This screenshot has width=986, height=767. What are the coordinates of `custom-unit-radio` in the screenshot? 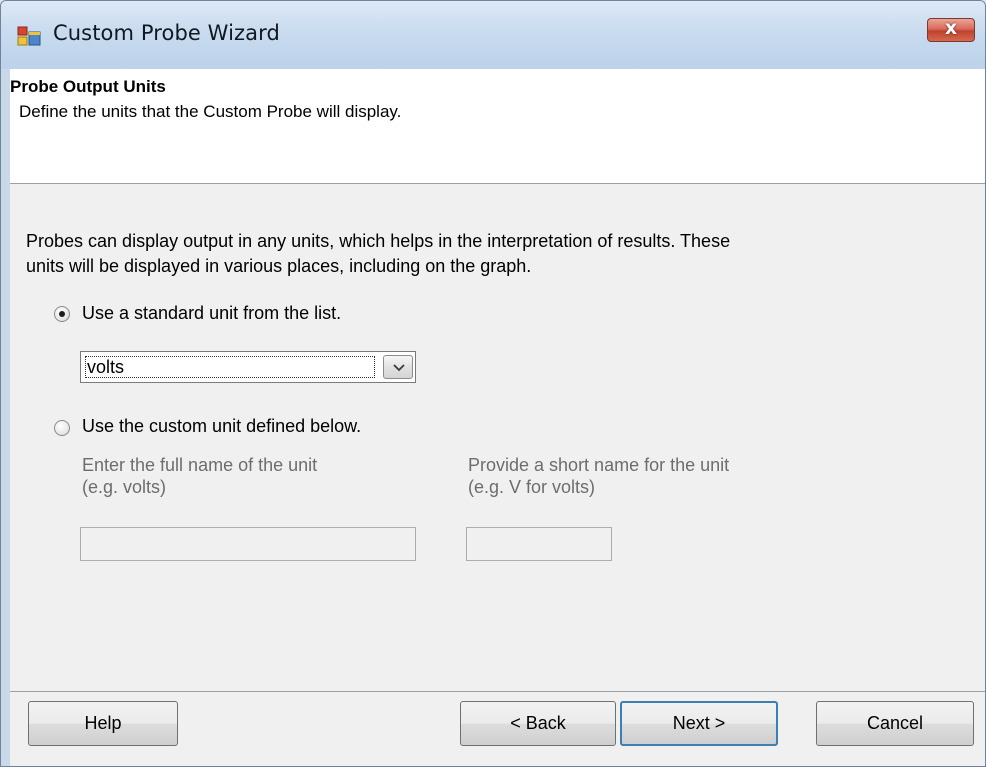 It's located at (62, 428).